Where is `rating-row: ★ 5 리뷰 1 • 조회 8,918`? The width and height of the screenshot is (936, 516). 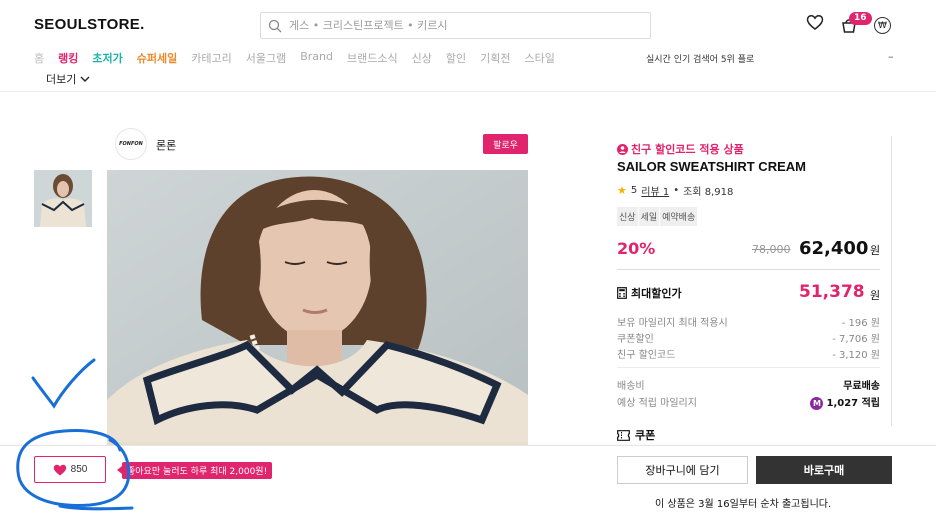
rating-row: ★ 5 리뷰 1 • 조회 8,918 is located at coordinates (675, 190).